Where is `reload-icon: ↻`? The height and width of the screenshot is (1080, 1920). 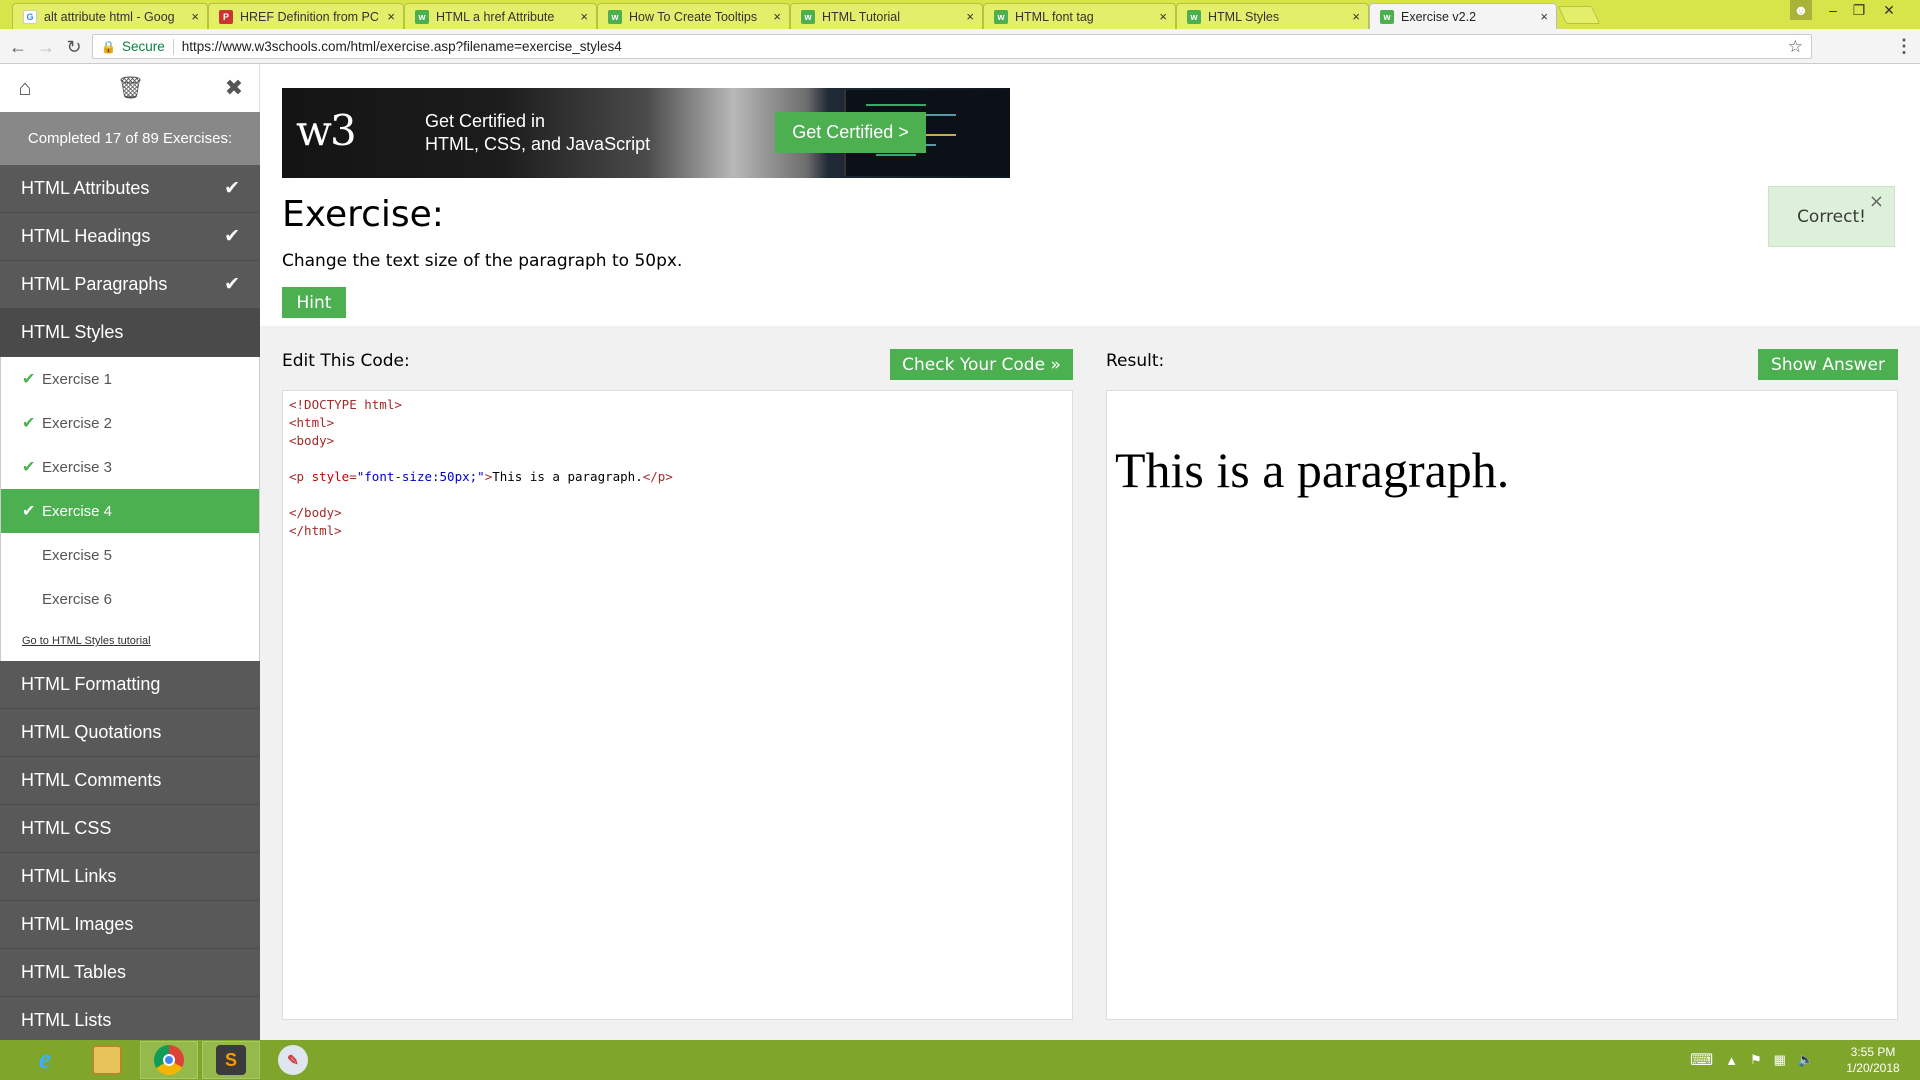 reload-icon: ↻ is located at coordinates (74, 47).